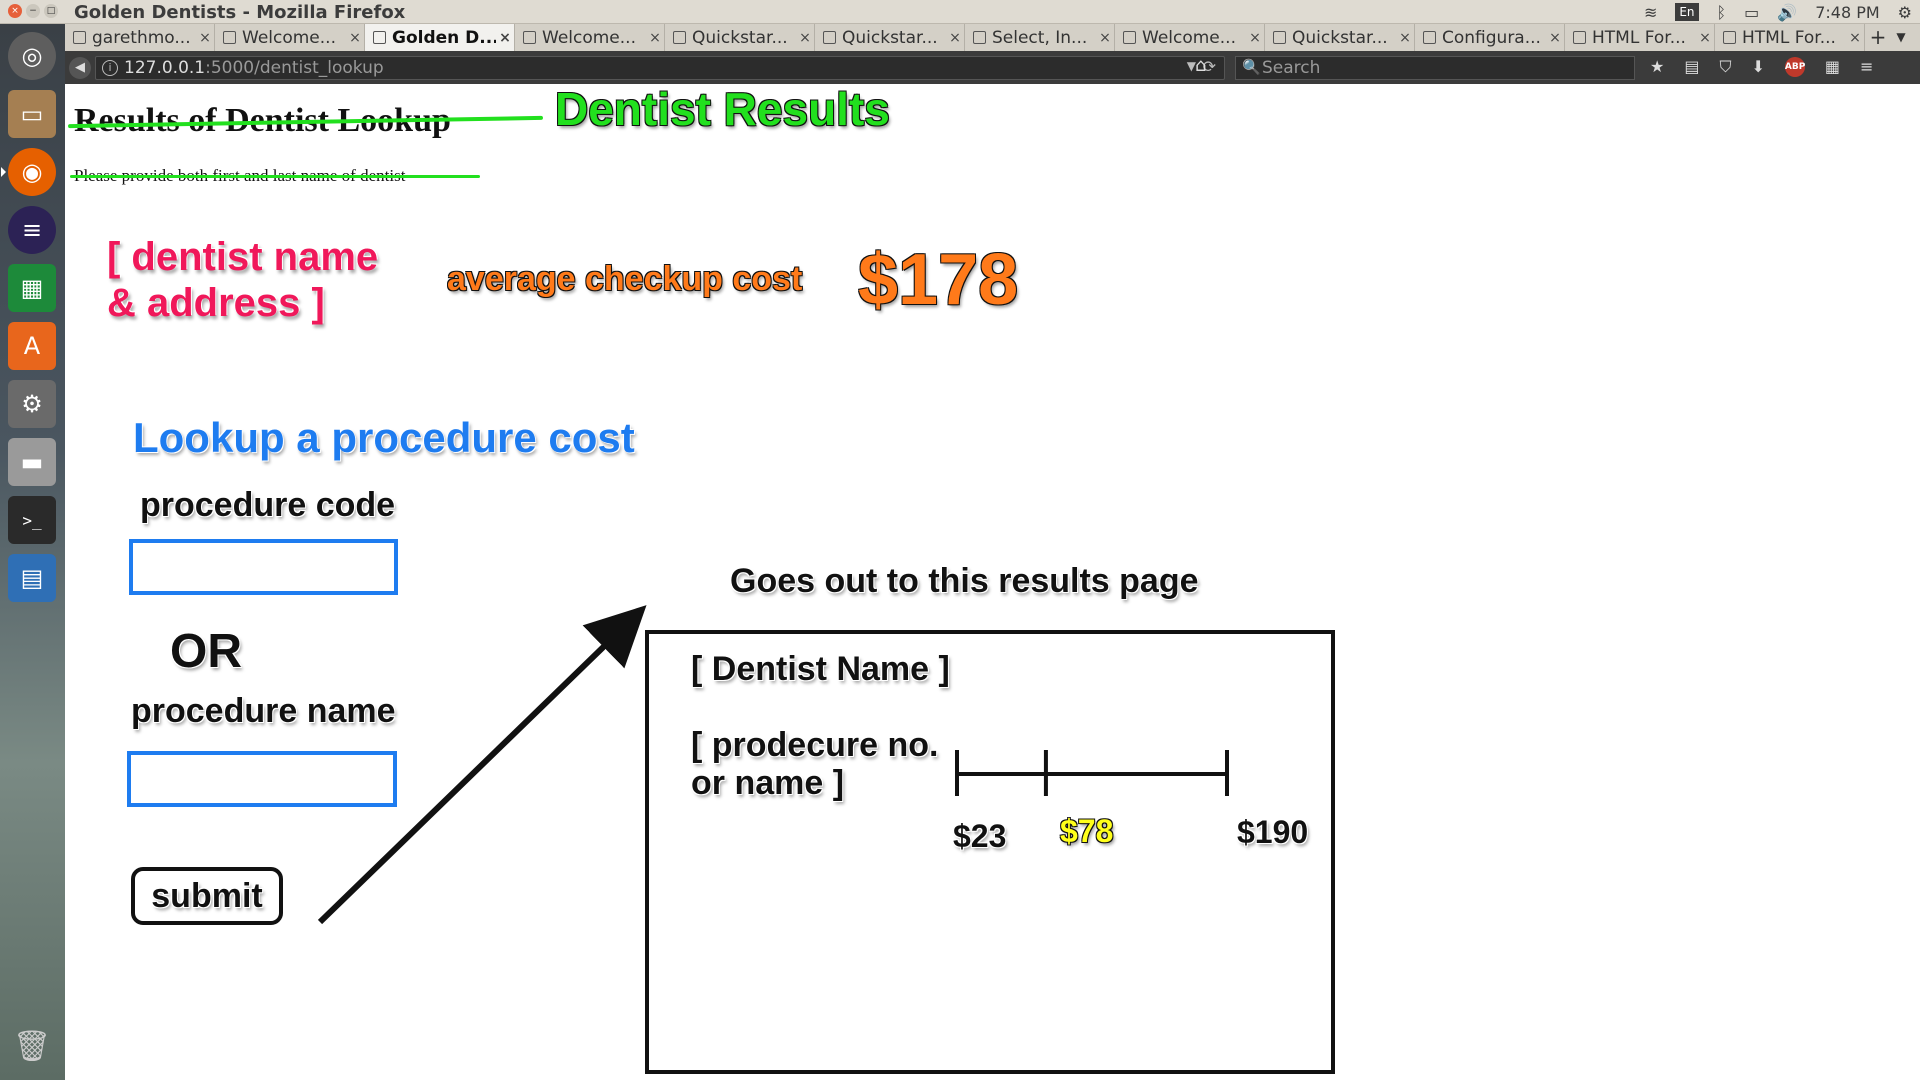 The height and width of the screenshot is (1080, 1920). I want to click on window-maximize-button: □, so click(51, 11).